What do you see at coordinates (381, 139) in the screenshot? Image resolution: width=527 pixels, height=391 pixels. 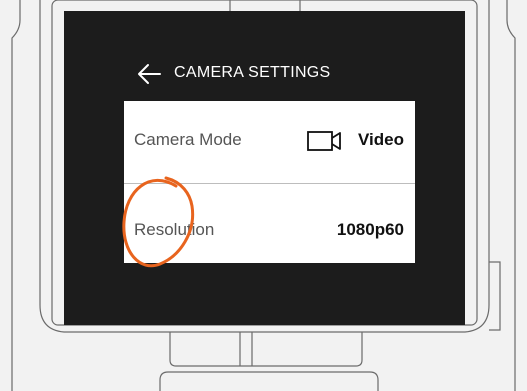 I see `camera-mode-value: Video` at bounding box center [381, 139].